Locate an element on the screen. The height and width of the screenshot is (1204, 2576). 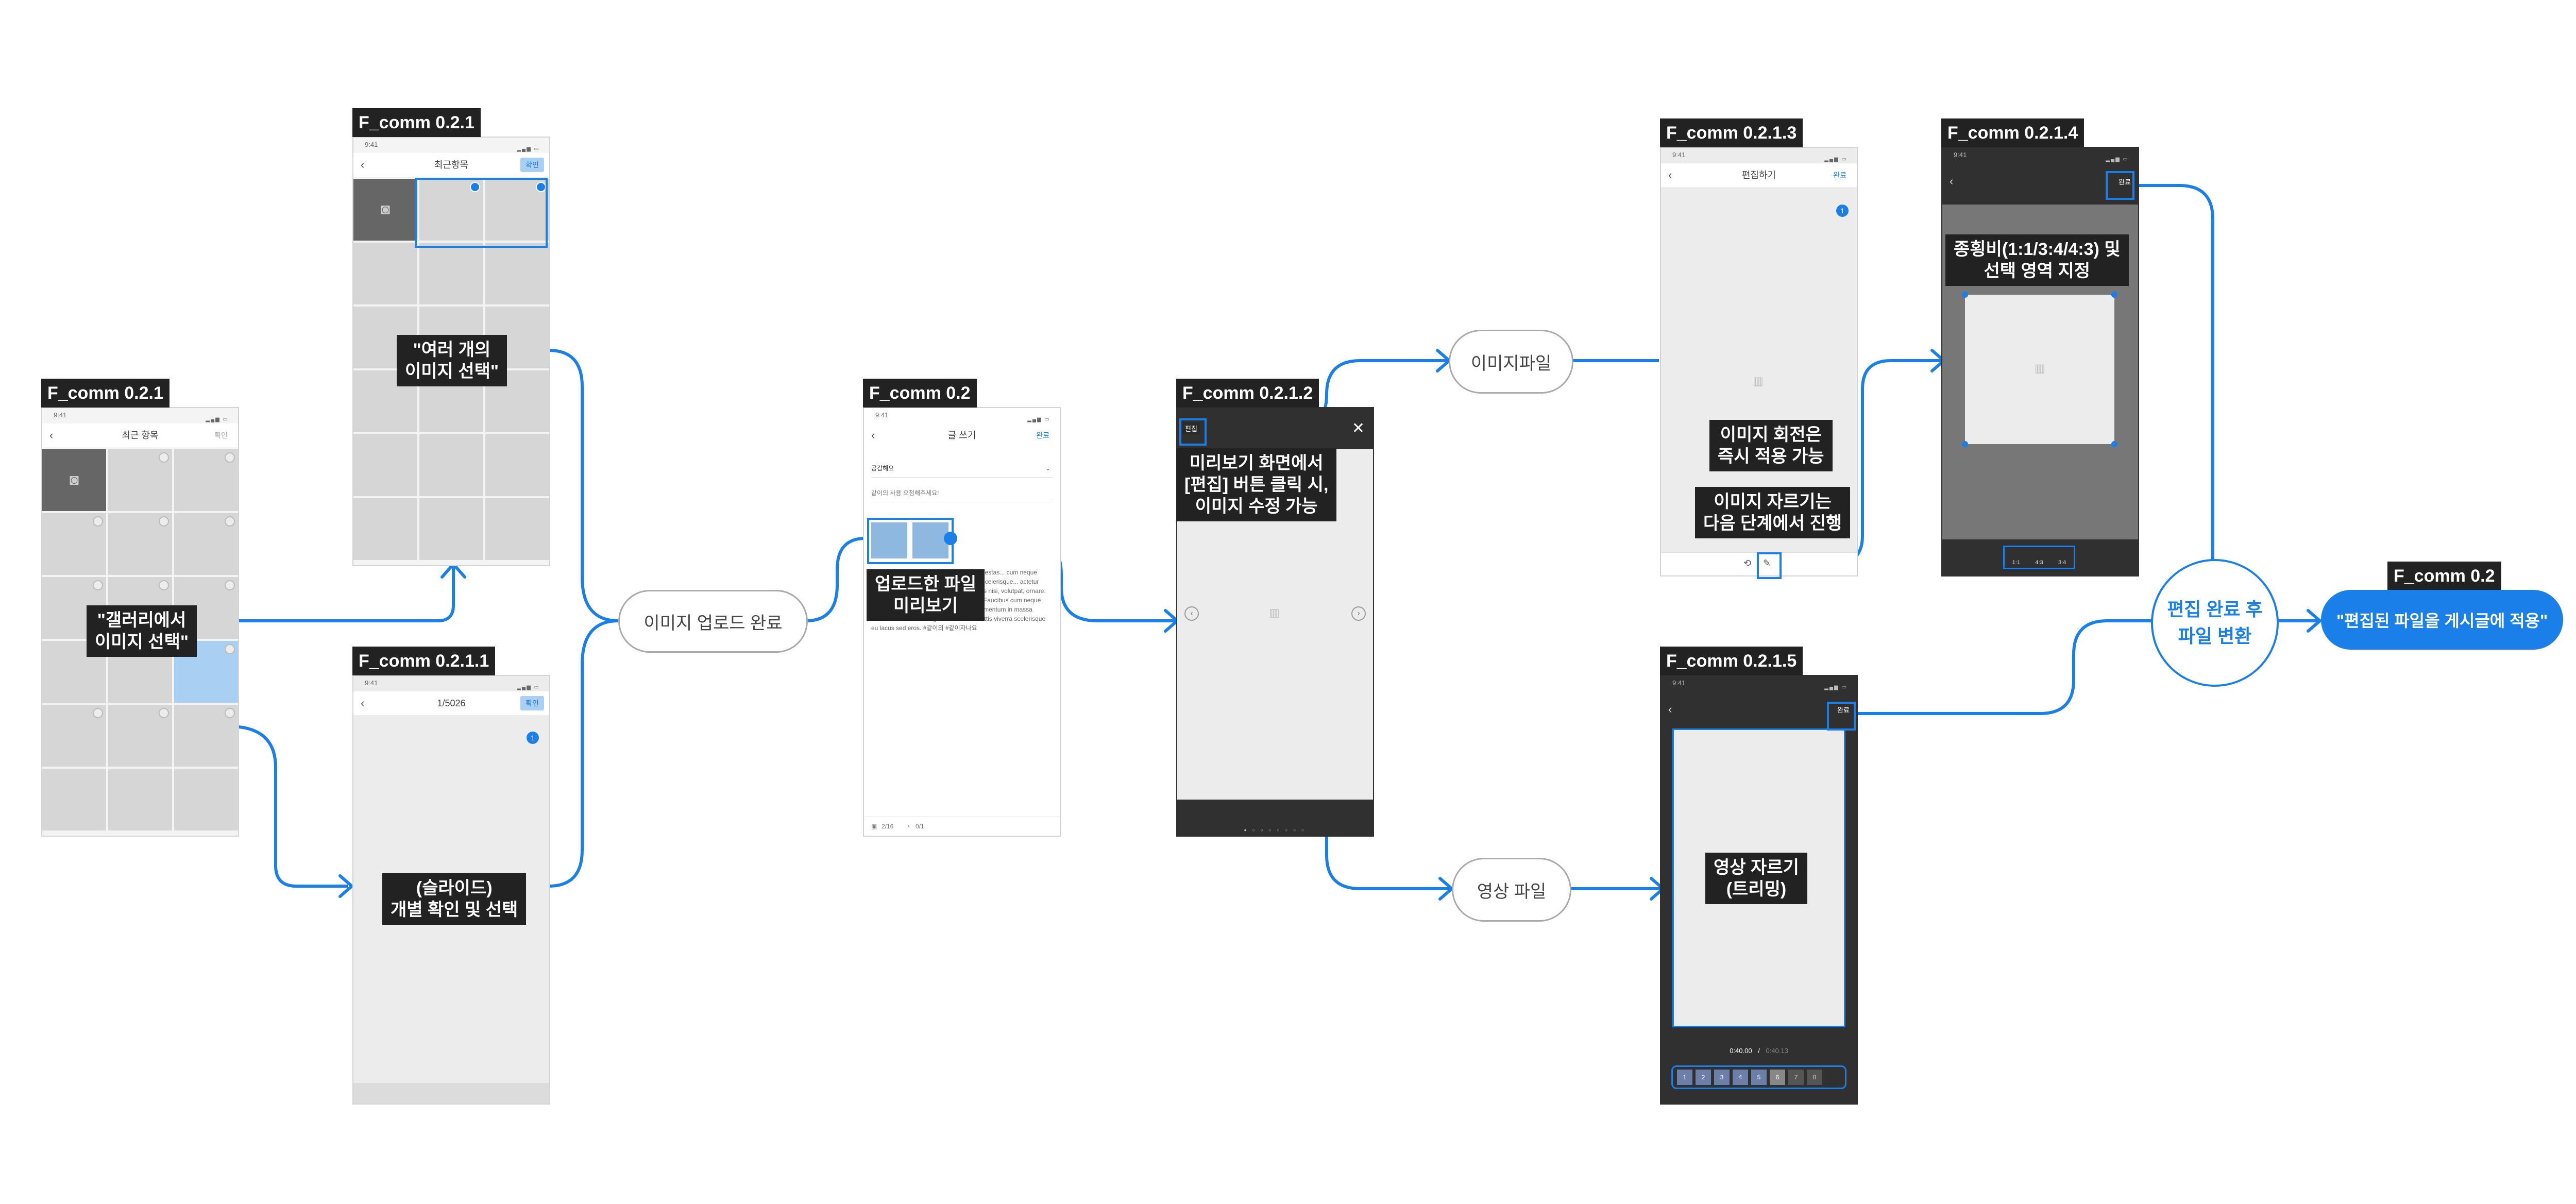
next-arrow-icon: › is located at coordinates (1358, 613).